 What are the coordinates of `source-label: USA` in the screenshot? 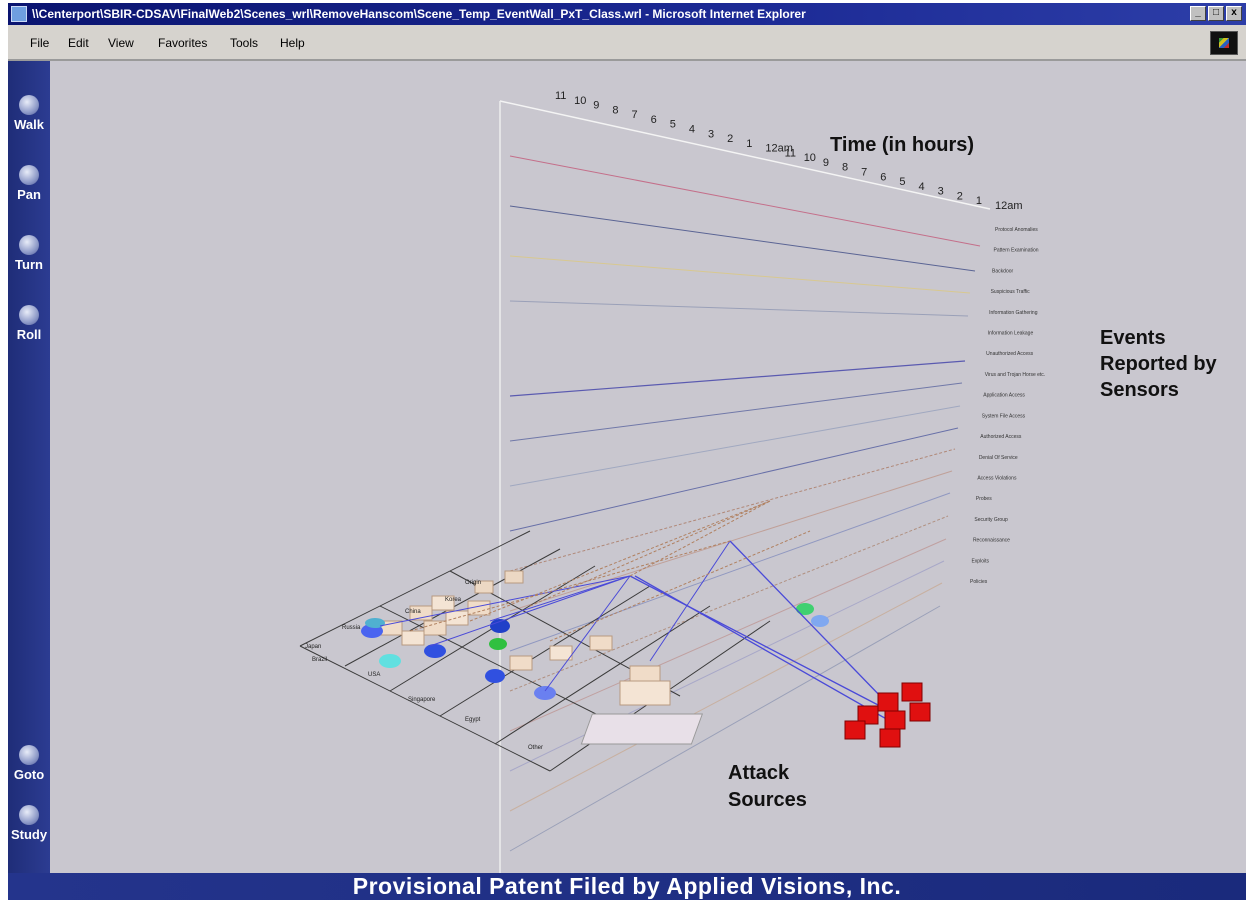 It's located at (374, 675).